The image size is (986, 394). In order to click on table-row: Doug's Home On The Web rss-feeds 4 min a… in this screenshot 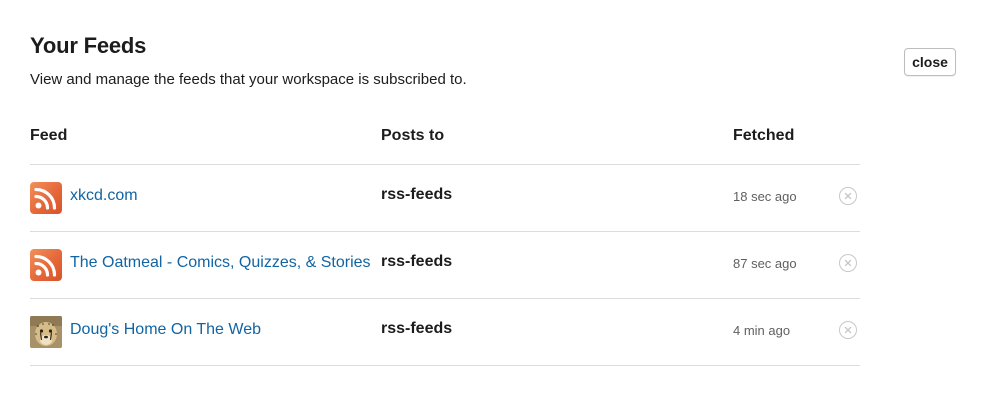, I will do `click(445, 332)`.